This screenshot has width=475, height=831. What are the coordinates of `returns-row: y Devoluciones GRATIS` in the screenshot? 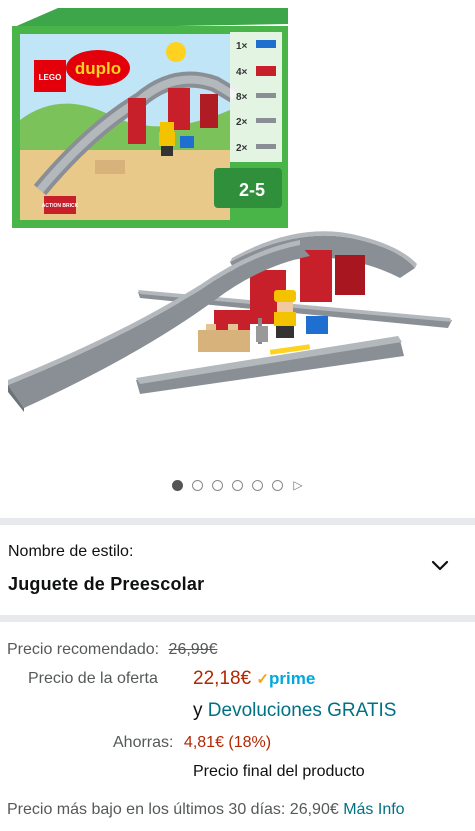 It's located at (294, 711).